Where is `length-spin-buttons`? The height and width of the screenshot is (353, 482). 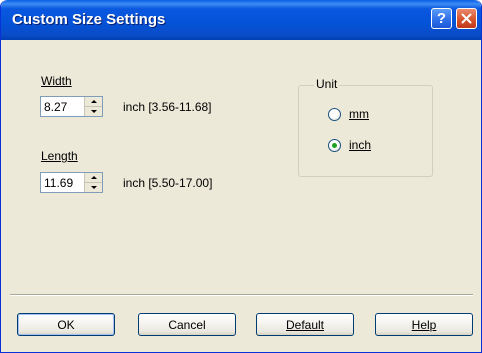
length-spin-buttons is located at coordinates (93, 182).